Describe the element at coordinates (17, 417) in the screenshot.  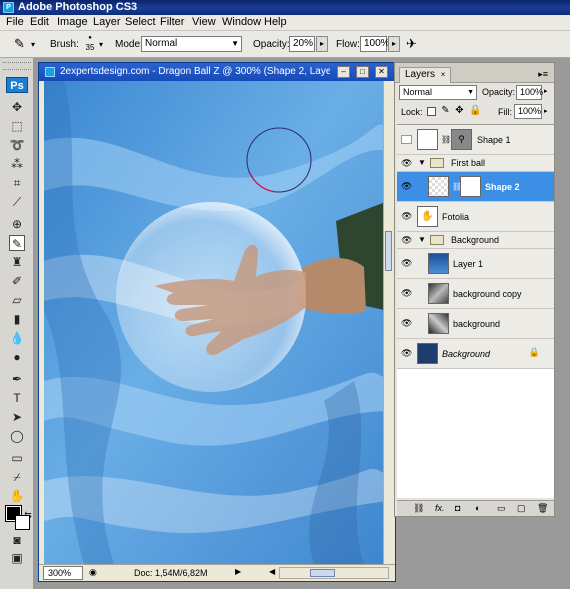
I see `path-selection-tool-icon: ➤` at that location.